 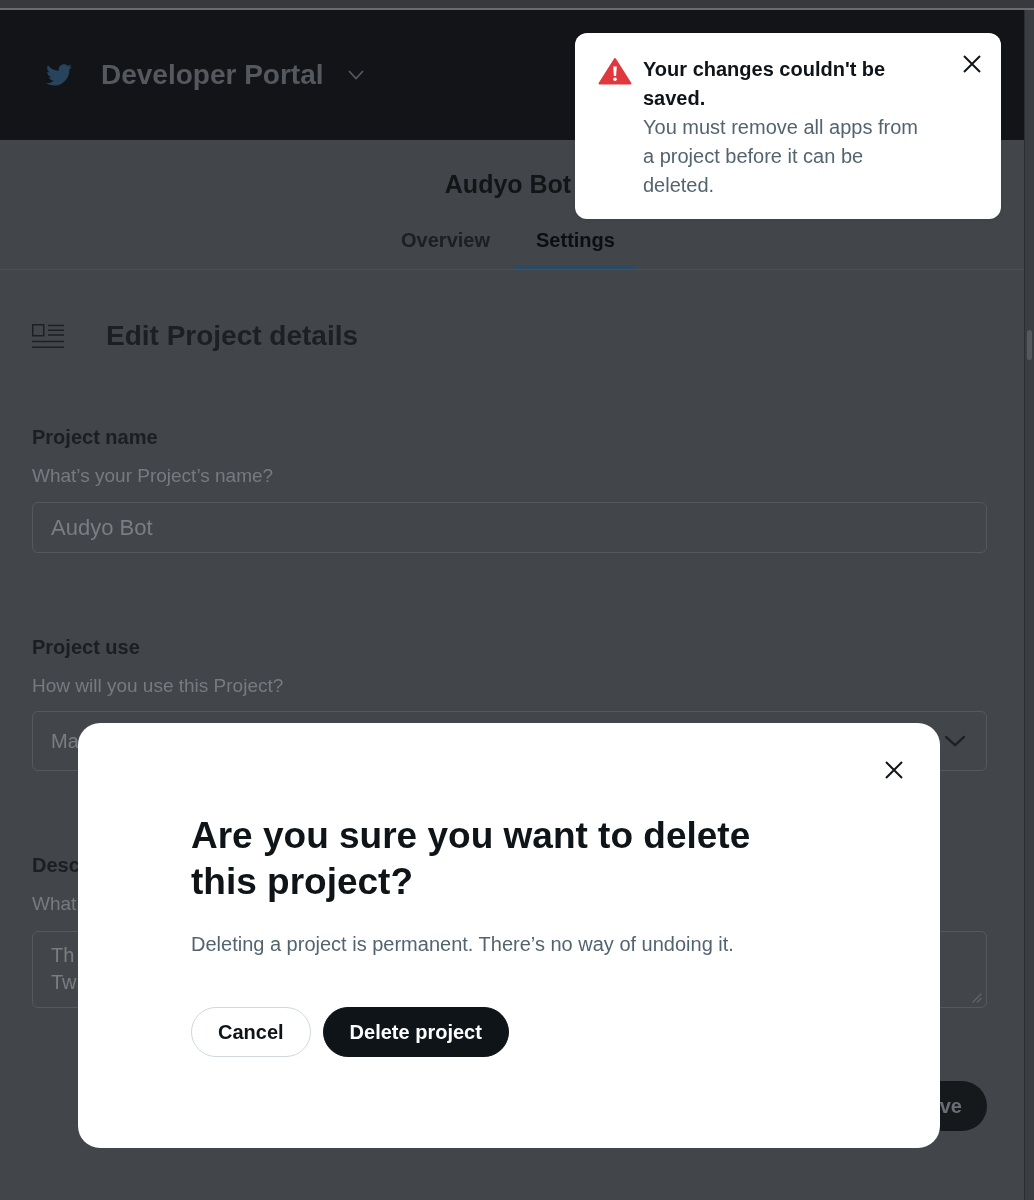 I want to click on form-details-icon, so click(x=48, y=336).